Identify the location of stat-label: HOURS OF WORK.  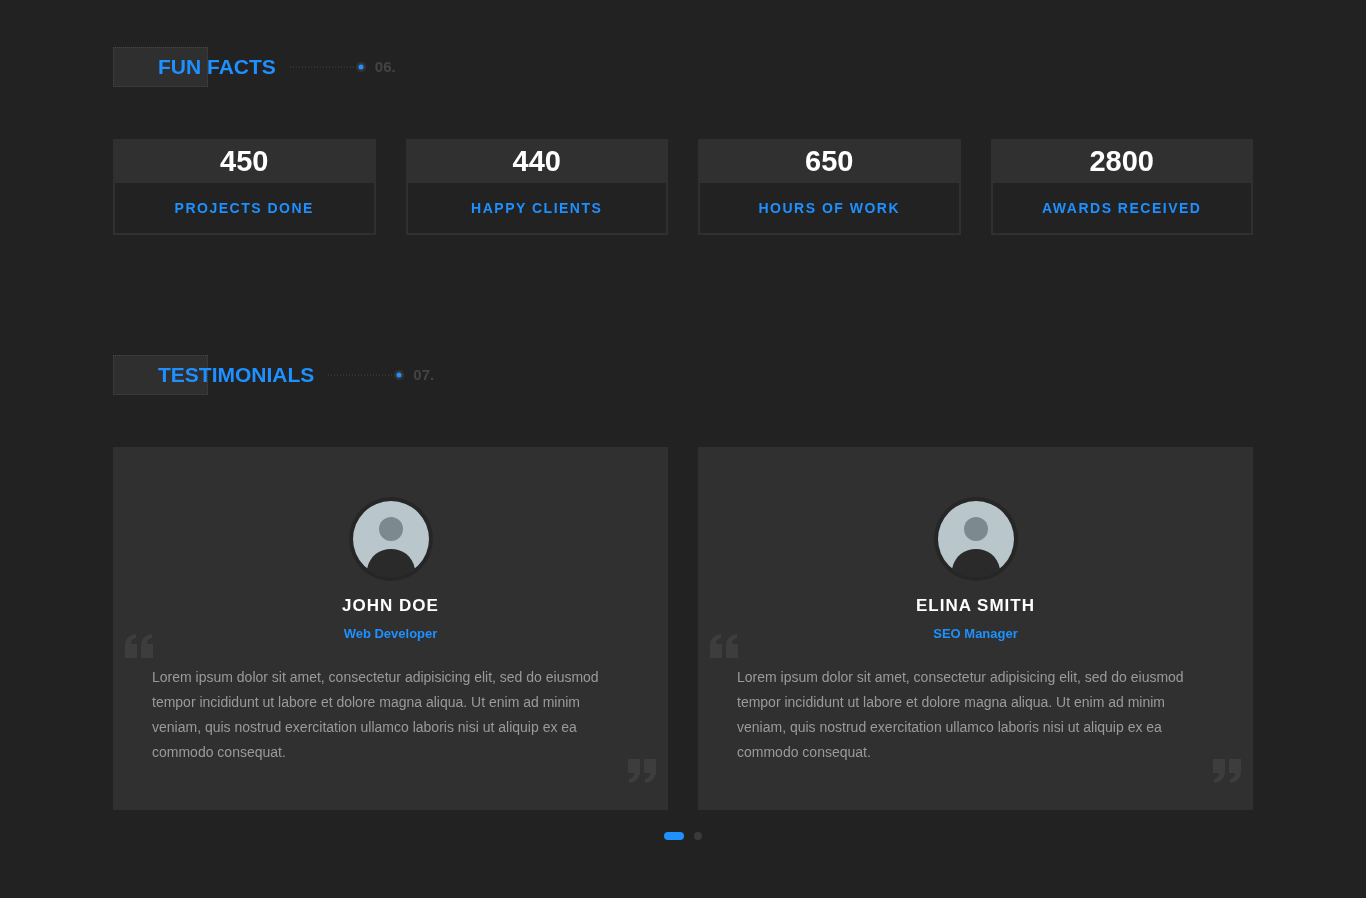
(829, 208).